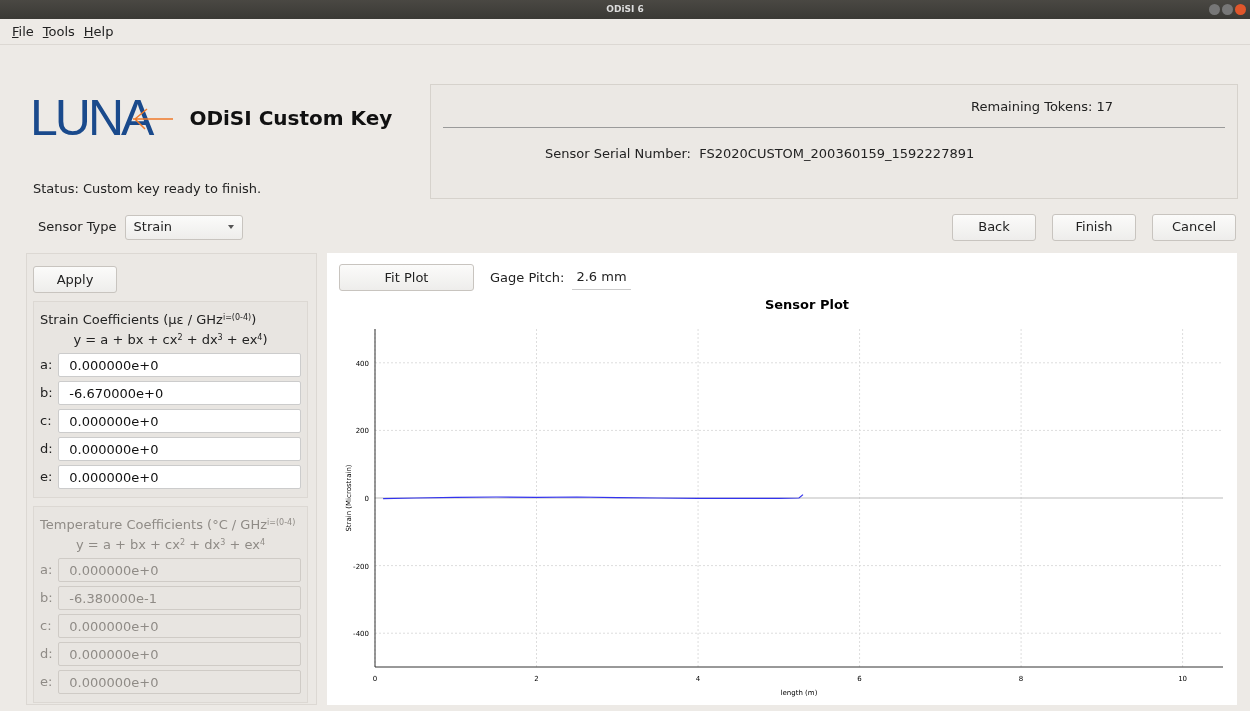 Image resolution: width=1250 pixels, height=711 pixels. Describe the element at coordinates (1214, 9) in the screenshot. I see `minimize-button` at that location.